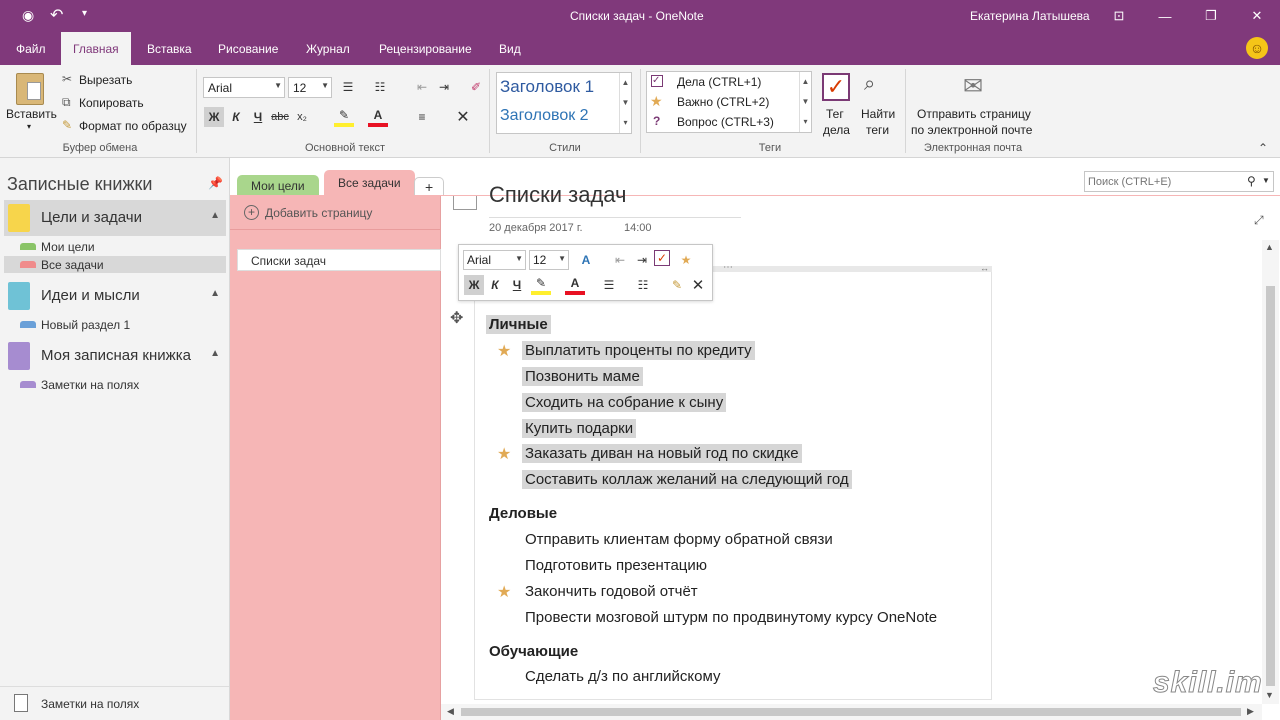  I want to click on mini-size-select: 12 ▼, so click(549, 260).